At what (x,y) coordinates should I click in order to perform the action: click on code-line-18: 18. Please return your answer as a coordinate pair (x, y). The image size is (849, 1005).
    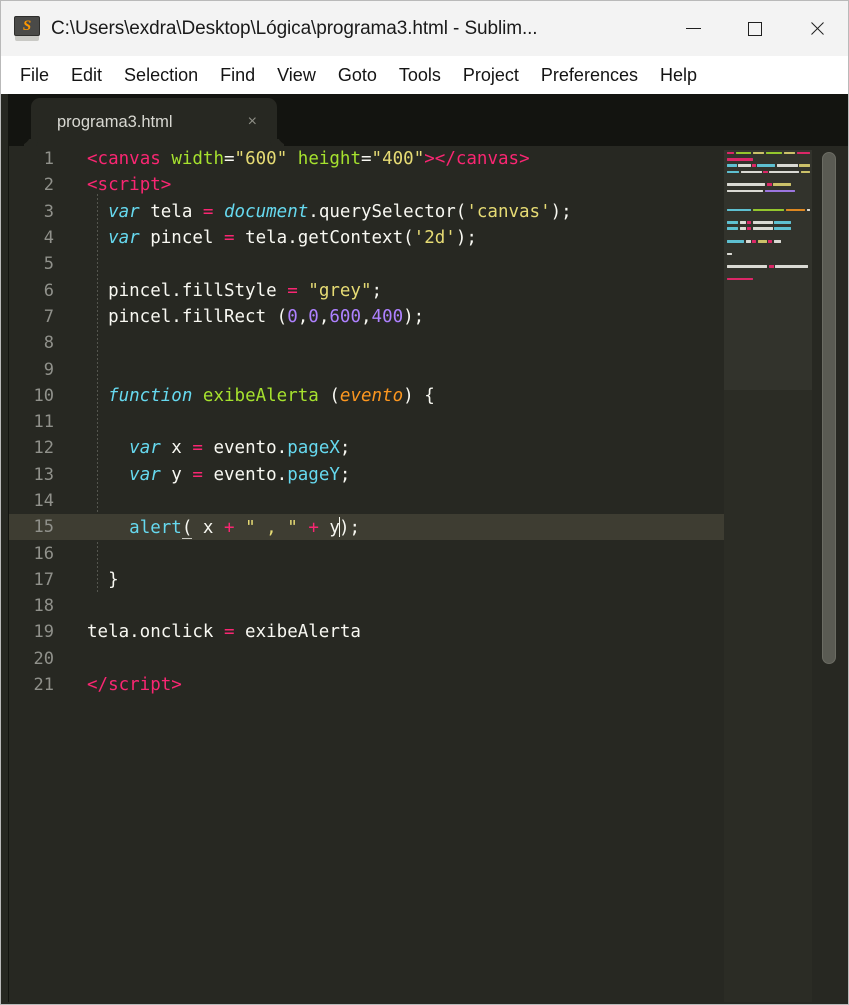
    Looking at the image, I should click on (369, 606).